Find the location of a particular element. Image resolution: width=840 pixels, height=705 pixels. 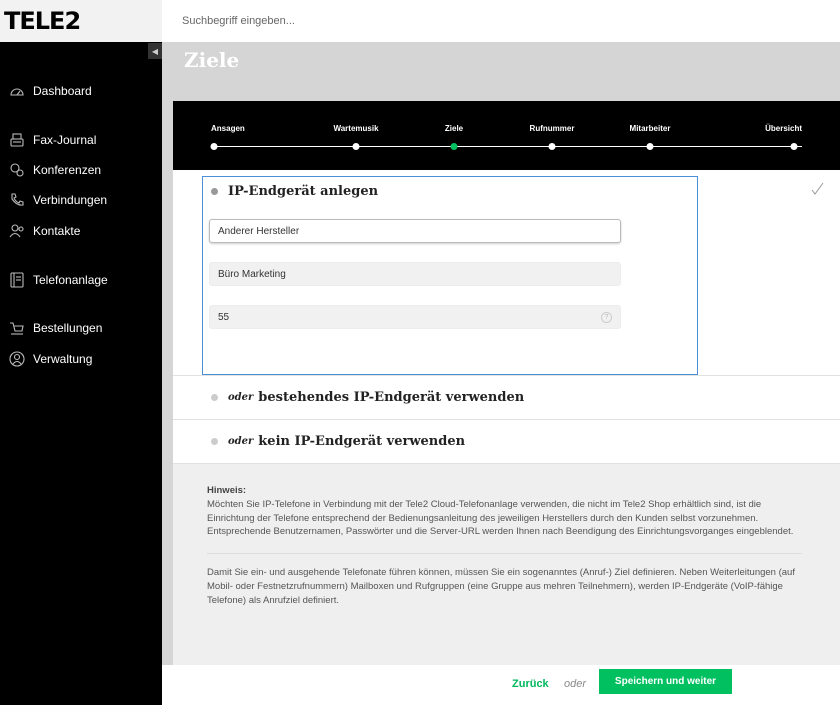

step-rufnummer: Rufnummer is located at coordinates (552, 128).